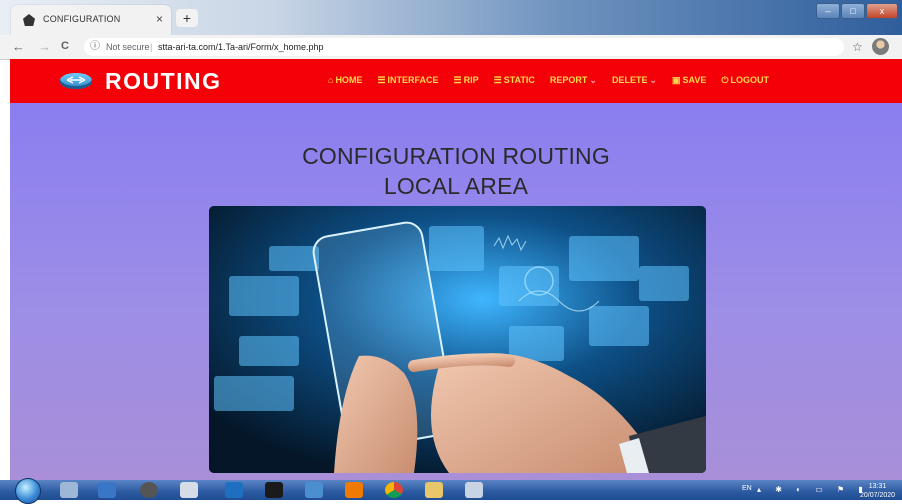 The image size is (902, 504). What do you see at coordinates (187, 18) in the screenshot?
I see `new-tab-button: +` at bounding box center [187, 18].